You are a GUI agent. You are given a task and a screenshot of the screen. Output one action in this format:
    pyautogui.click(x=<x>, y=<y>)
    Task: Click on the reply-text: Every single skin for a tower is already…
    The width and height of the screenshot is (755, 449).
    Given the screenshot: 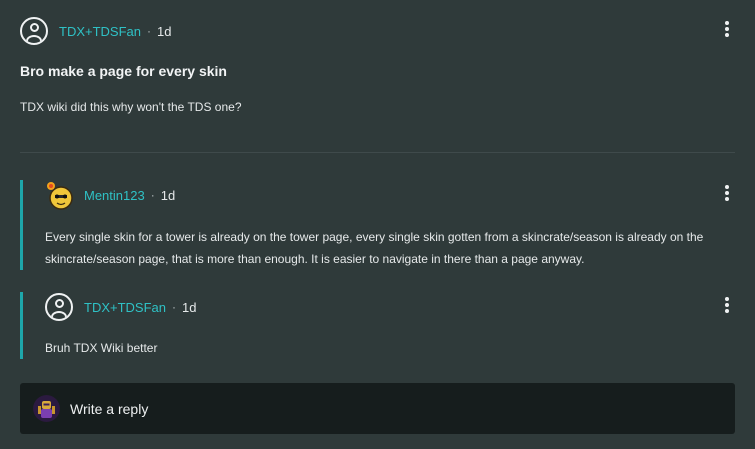 What is the action you would take?
    pyautogui.click(x=374, y=248)
    